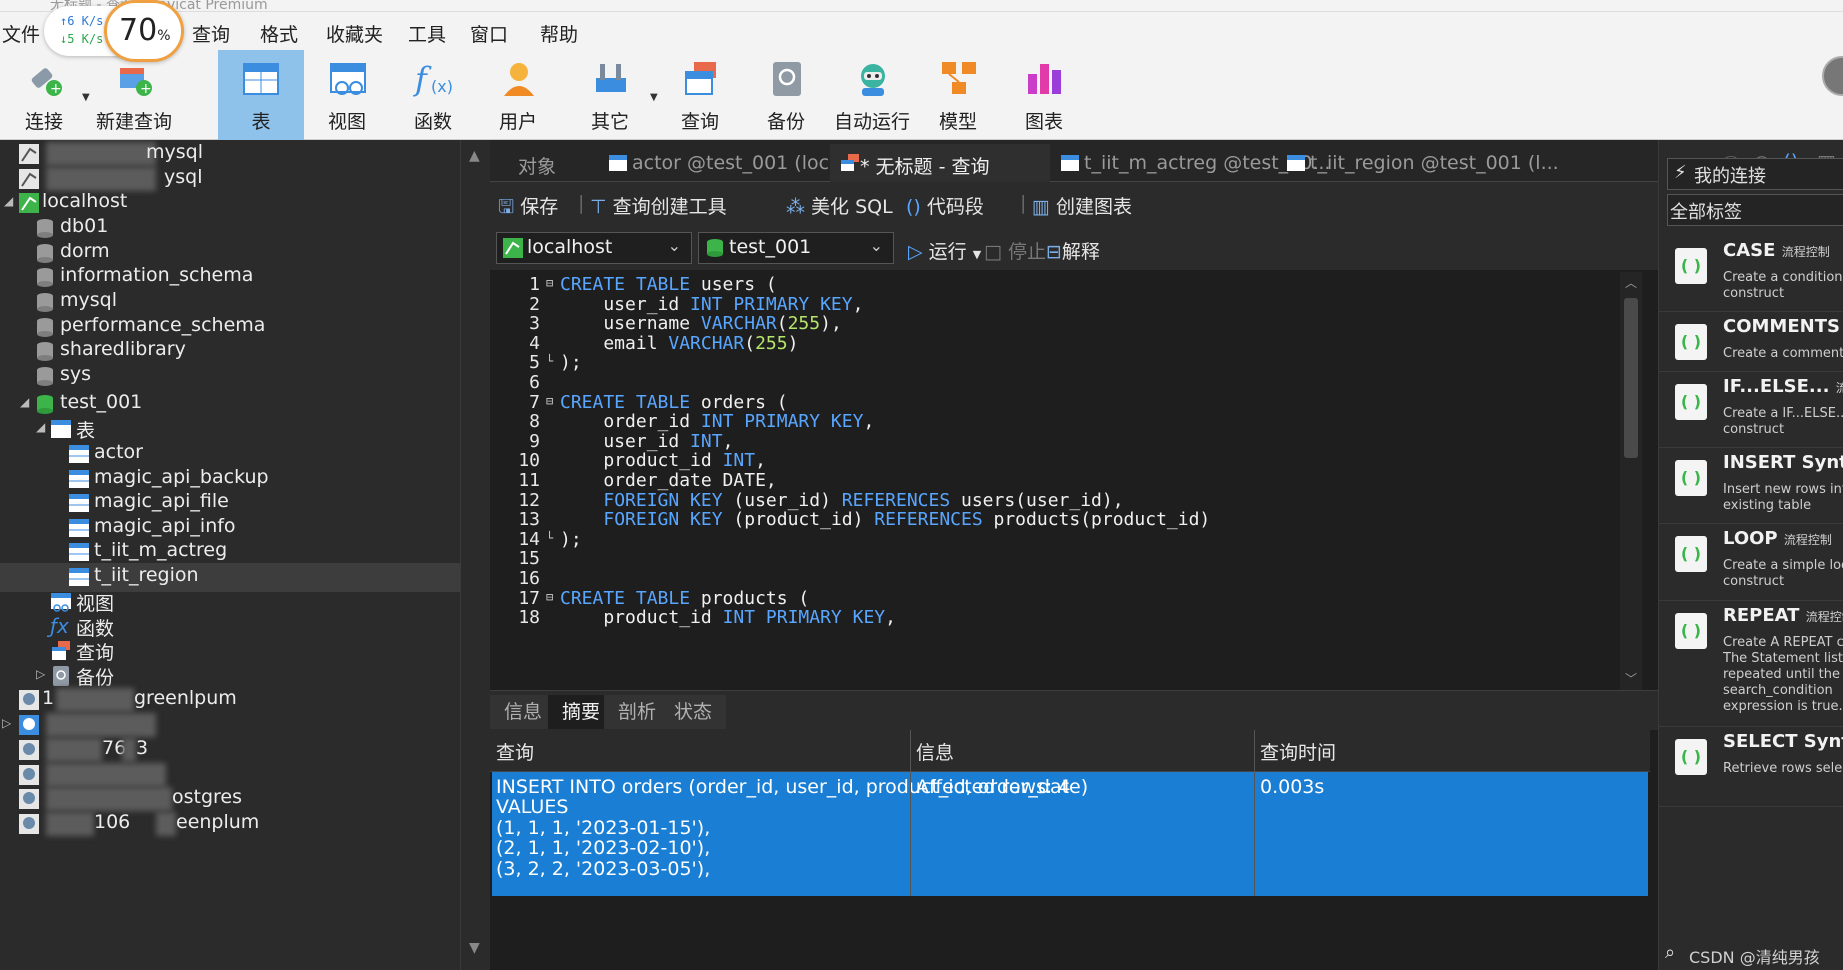 Image resolution: width=1843 pixels, height=970 pixels. What do you see at coordinates (129, 750) in the screenshot?
I see `redacted-text` at bounding box center [129, 750].